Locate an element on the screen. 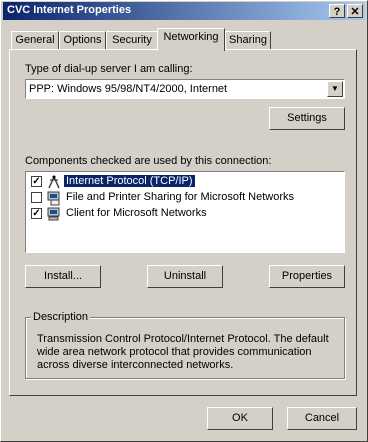  tab-networking: Networking is located at coordinates (191, 39).